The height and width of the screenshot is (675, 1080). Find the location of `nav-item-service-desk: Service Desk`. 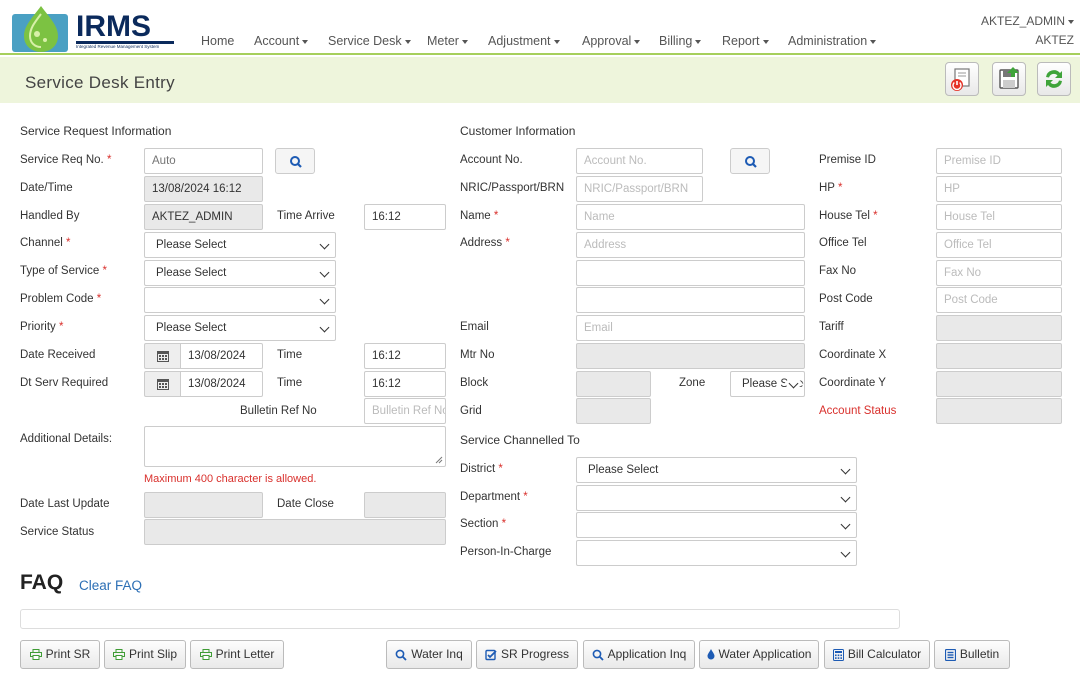

nav-item-service-desk: Service Desk is located at coordinates (369, 41).